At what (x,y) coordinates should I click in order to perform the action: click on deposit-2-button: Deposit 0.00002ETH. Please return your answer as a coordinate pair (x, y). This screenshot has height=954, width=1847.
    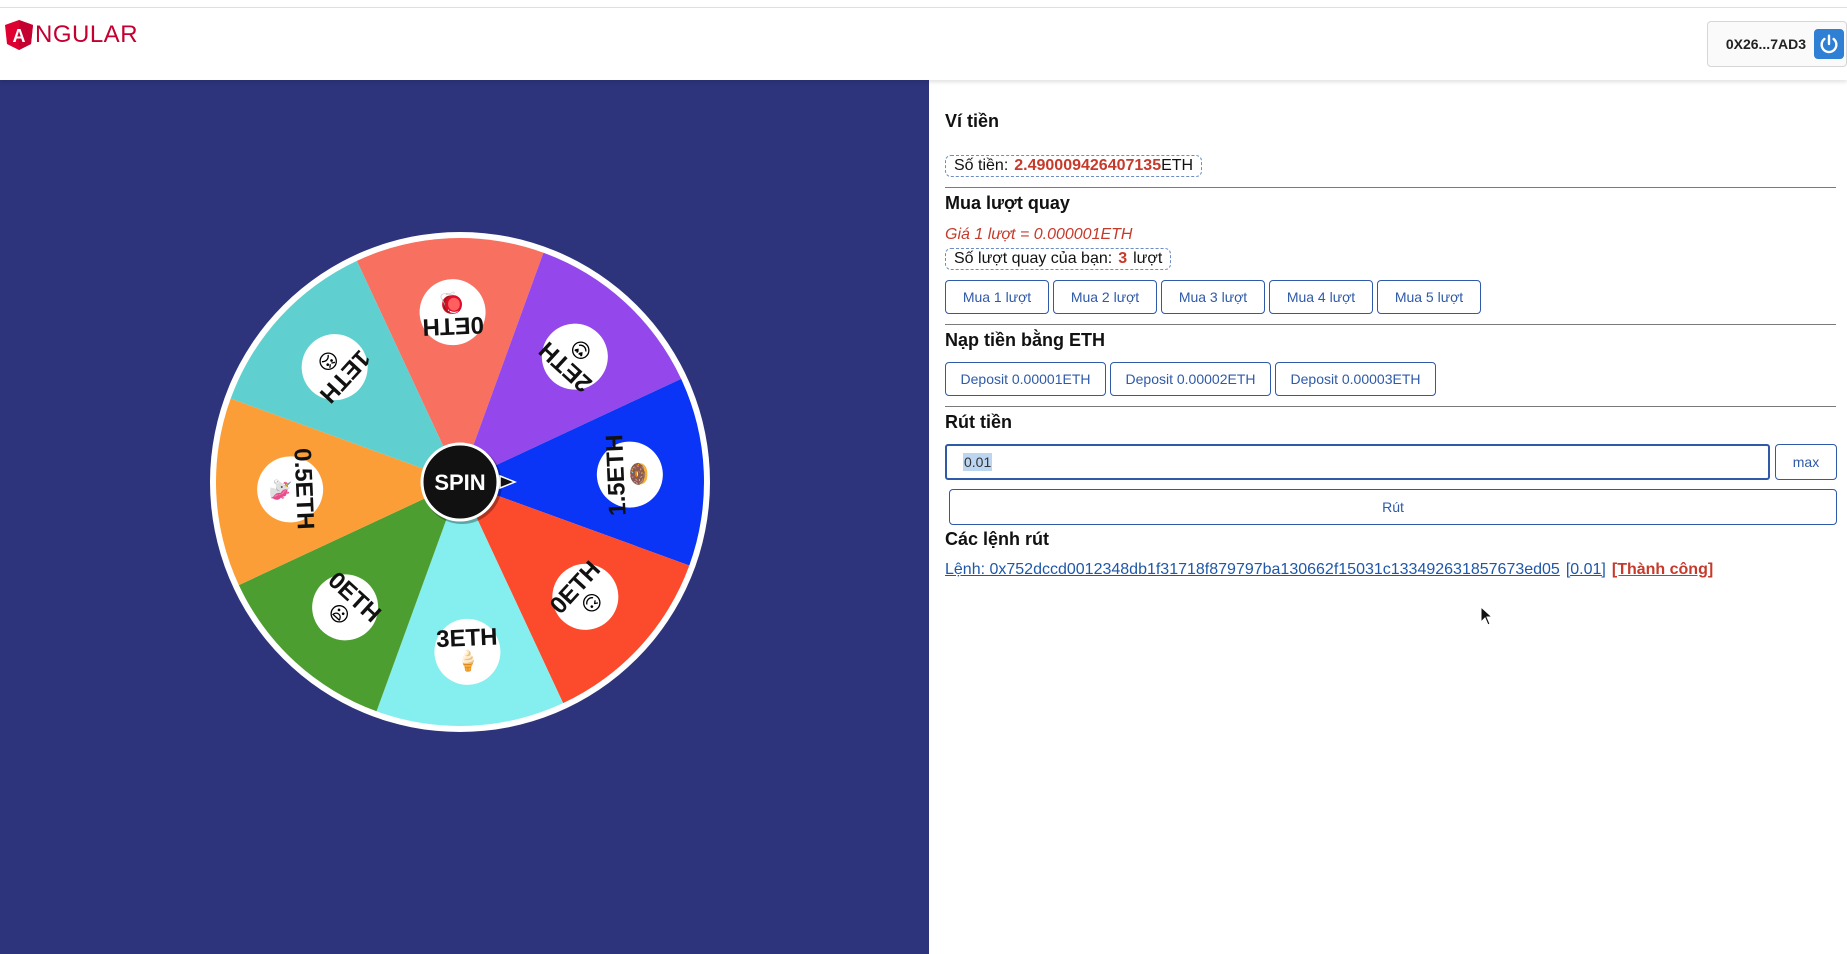
    Looking at the image, I should click on (1190, 379).